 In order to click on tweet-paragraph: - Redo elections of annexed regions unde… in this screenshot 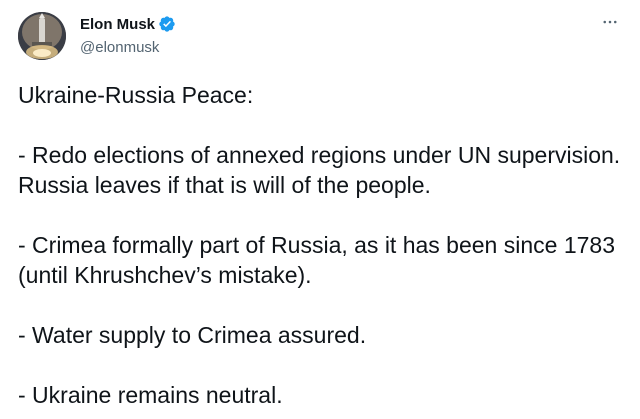, I will do `click(319, 170)`.